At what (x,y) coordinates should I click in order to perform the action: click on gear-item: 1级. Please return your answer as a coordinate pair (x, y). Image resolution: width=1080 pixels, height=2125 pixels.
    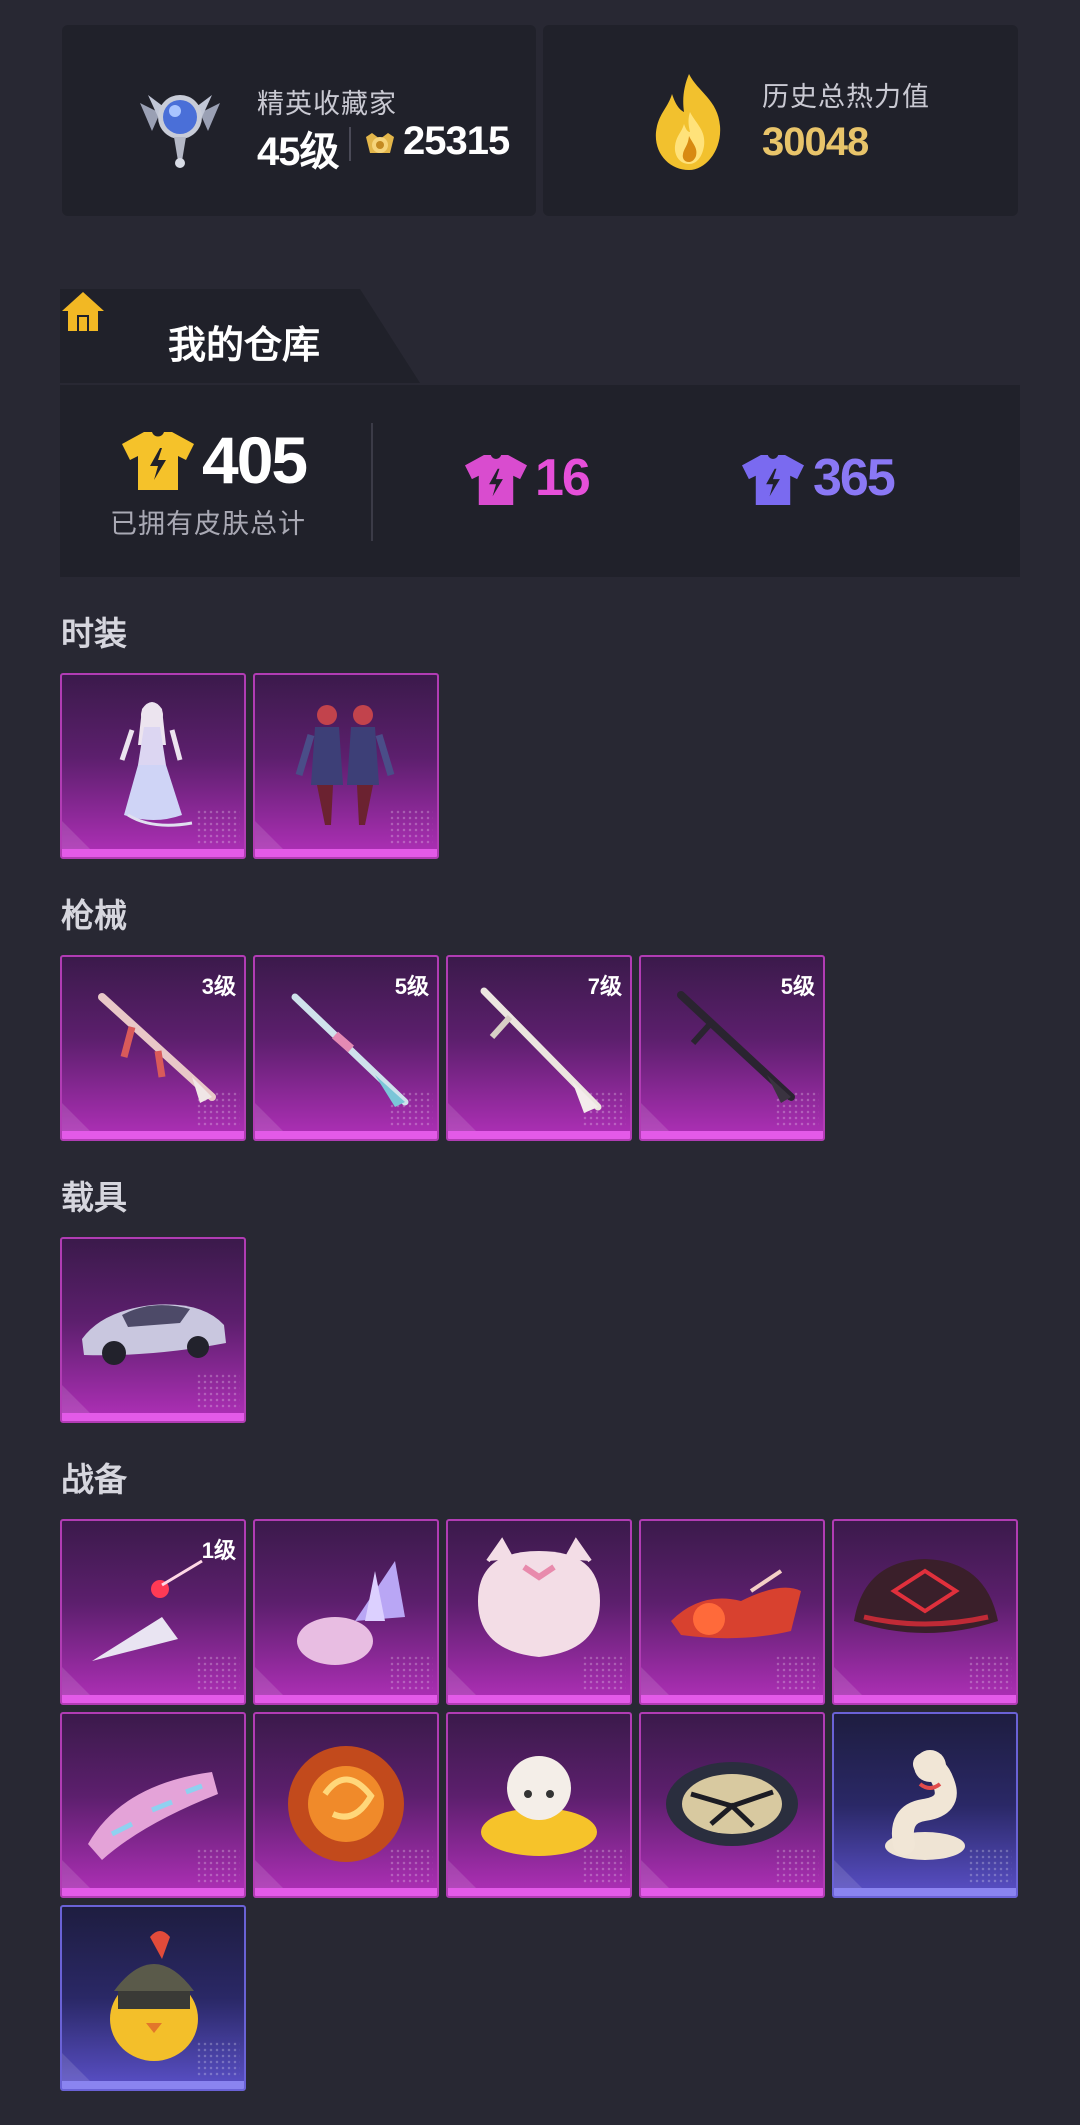
    Looking at the image, I should click on (153, 1612).